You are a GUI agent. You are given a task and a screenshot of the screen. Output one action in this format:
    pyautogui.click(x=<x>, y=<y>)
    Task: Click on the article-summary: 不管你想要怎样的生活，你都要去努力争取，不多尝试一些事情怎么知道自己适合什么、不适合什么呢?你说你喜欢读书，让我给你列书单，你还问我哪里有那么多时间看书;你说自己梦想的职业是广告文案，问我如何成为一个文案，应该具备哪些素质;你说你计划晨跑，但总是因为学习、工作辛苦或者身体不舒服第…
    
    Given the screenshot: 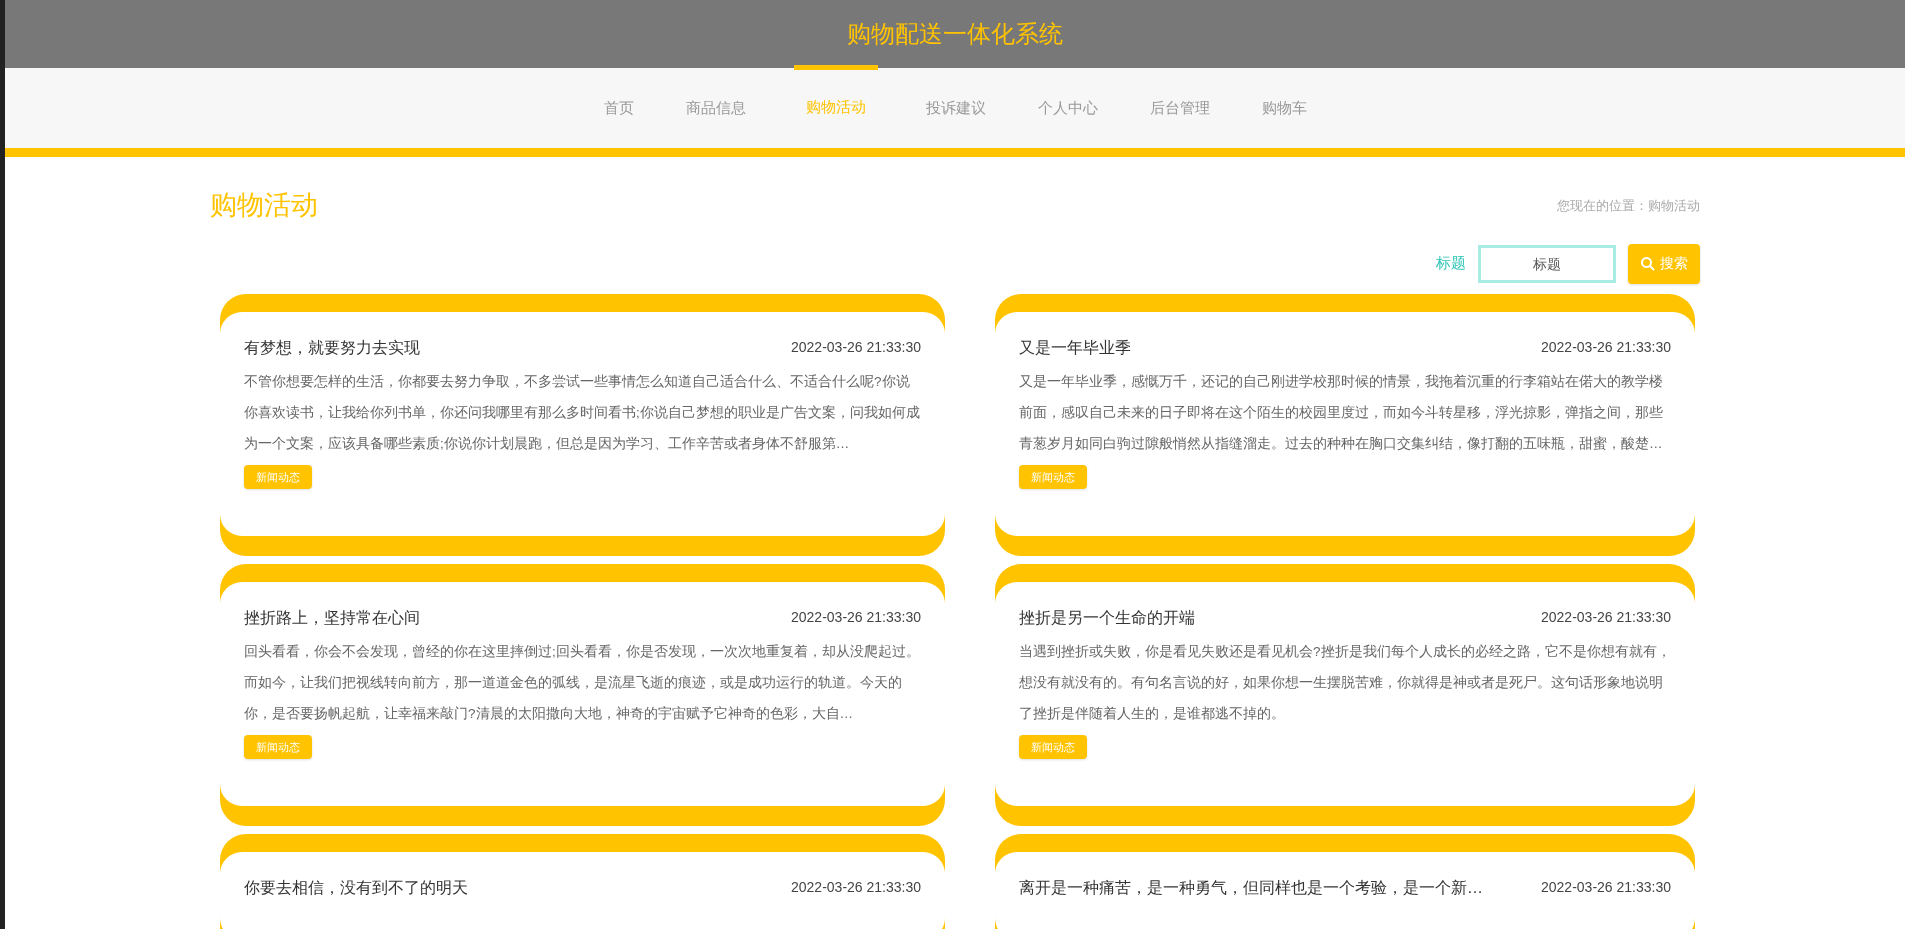 What is the action you would take?
    pyautogui.click(x=582, y=412)
    